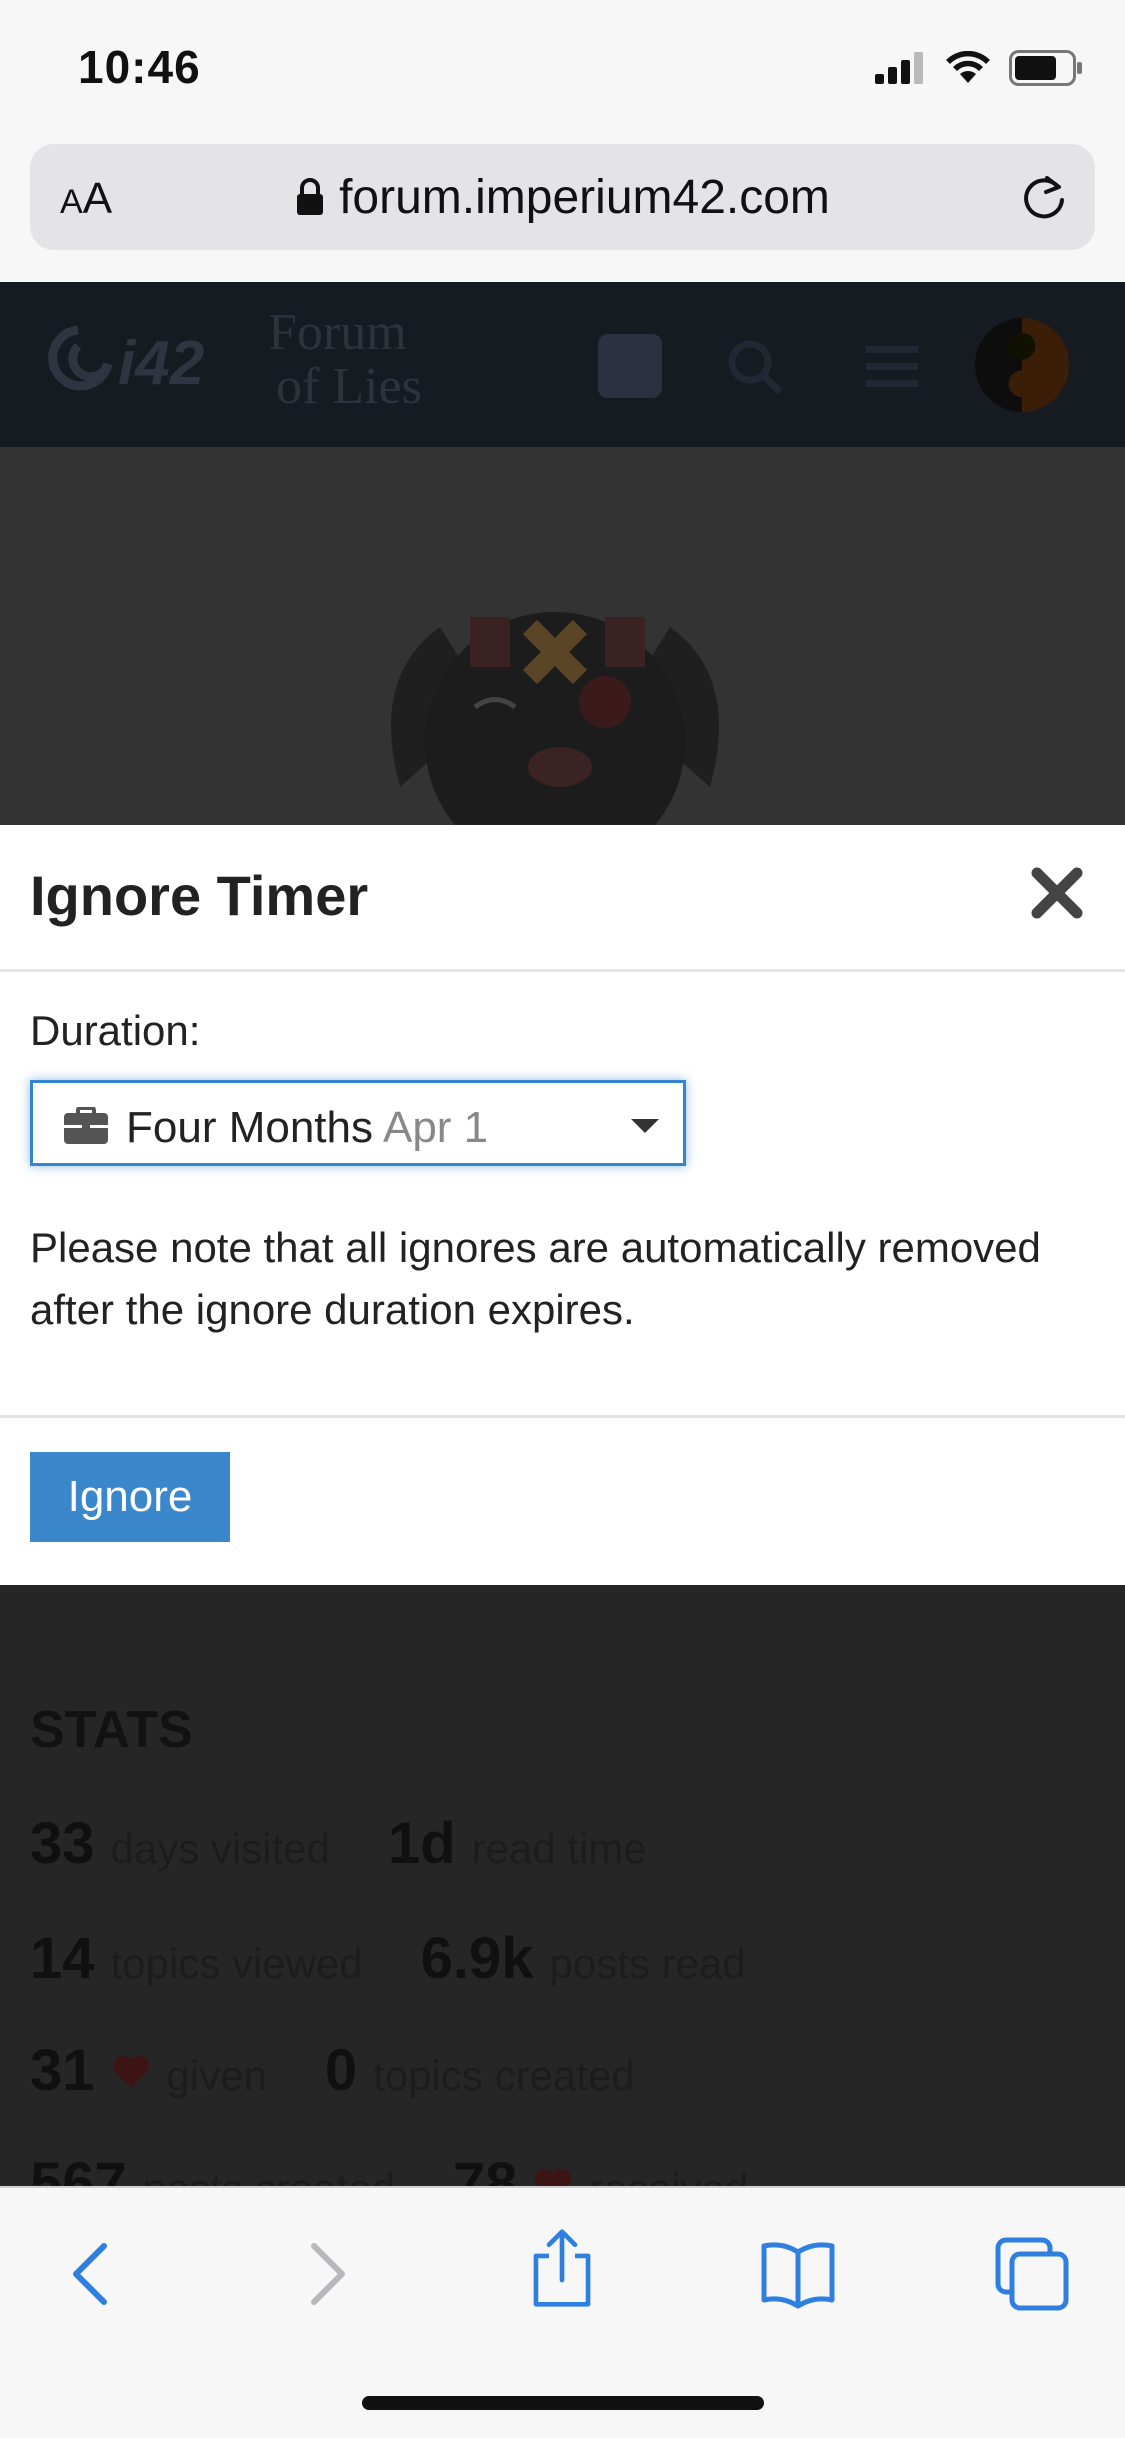  What do you see at coordinates (326, 2274) in the screenshot?
I see `forward-icon` at bounding box center [326, 2274].